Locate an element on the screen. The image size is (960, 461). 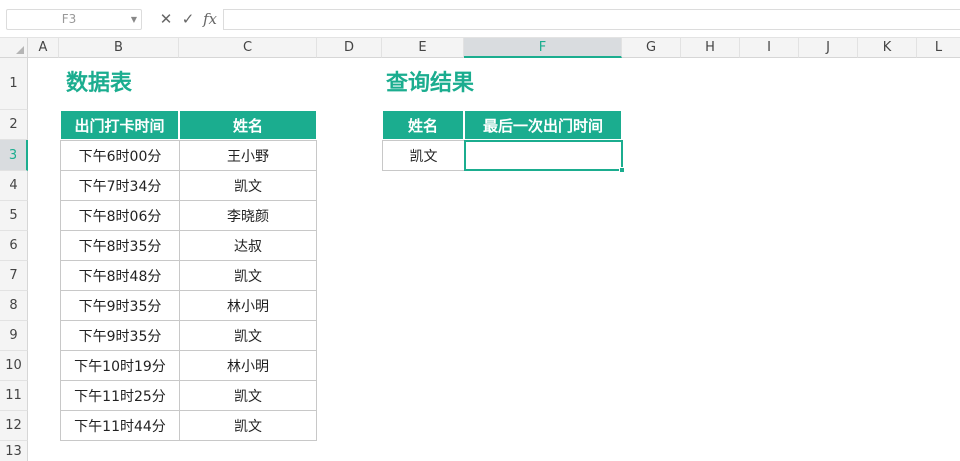
table-row-time: 下午8时48分 is located at coordinates (120, 275).